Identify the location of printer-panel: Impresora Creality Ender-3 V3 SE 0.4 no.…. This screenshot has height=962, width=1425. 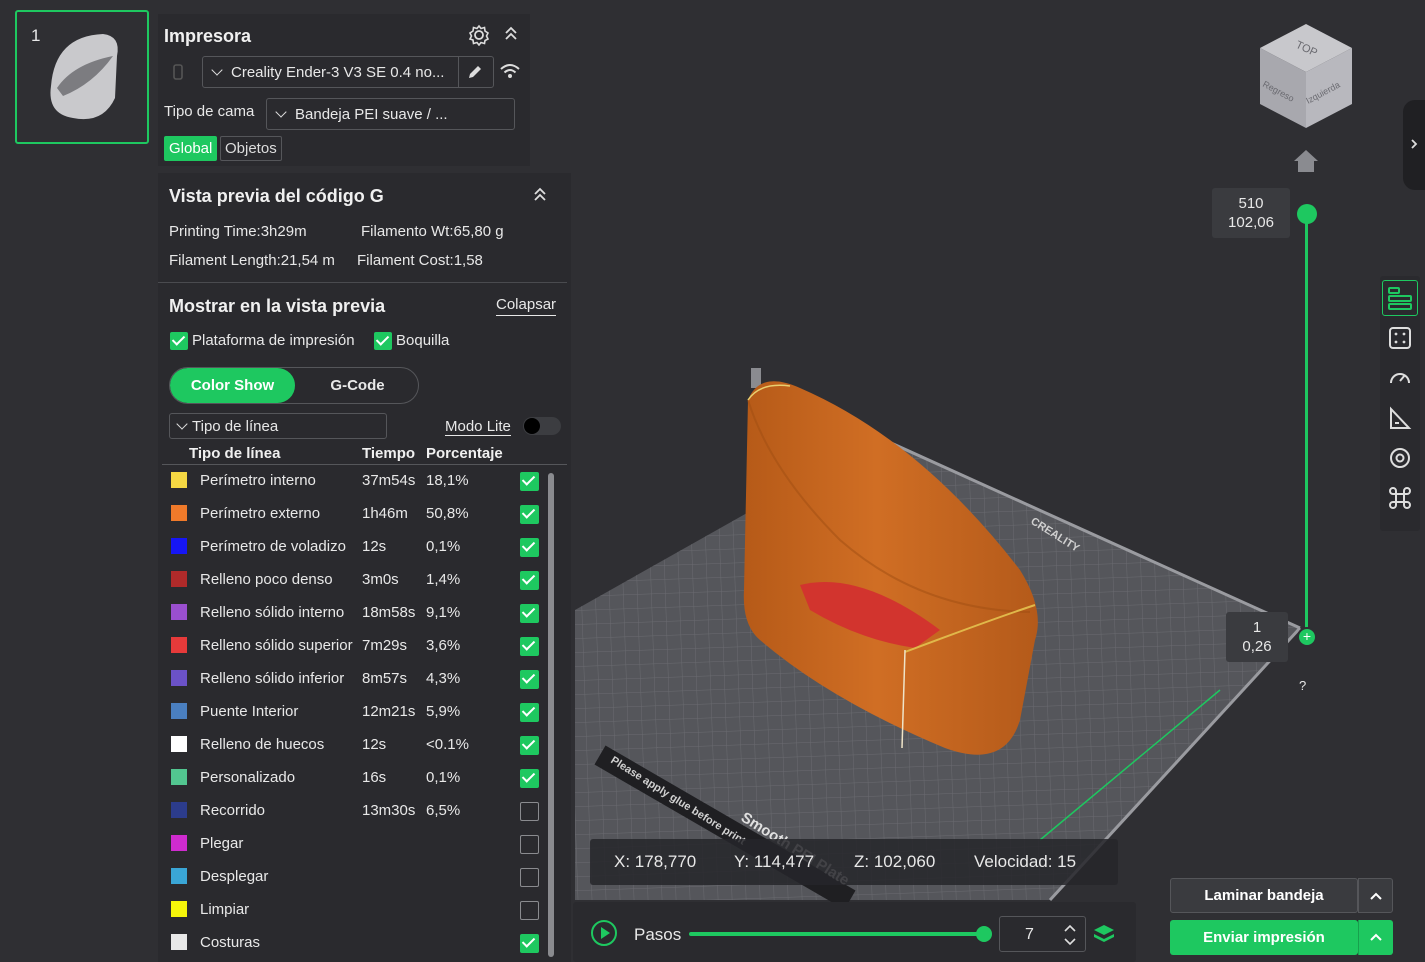
(344, 90).